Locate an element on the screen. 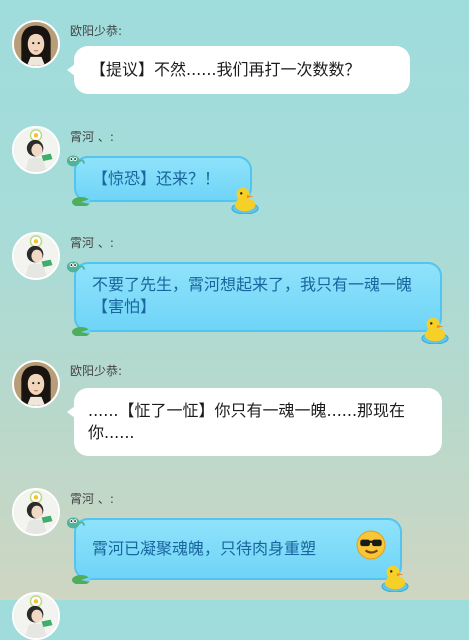  message-bubble: 霄河已凝聚魂魄，只待肉身重塑 is located at coordinates (237, 554).